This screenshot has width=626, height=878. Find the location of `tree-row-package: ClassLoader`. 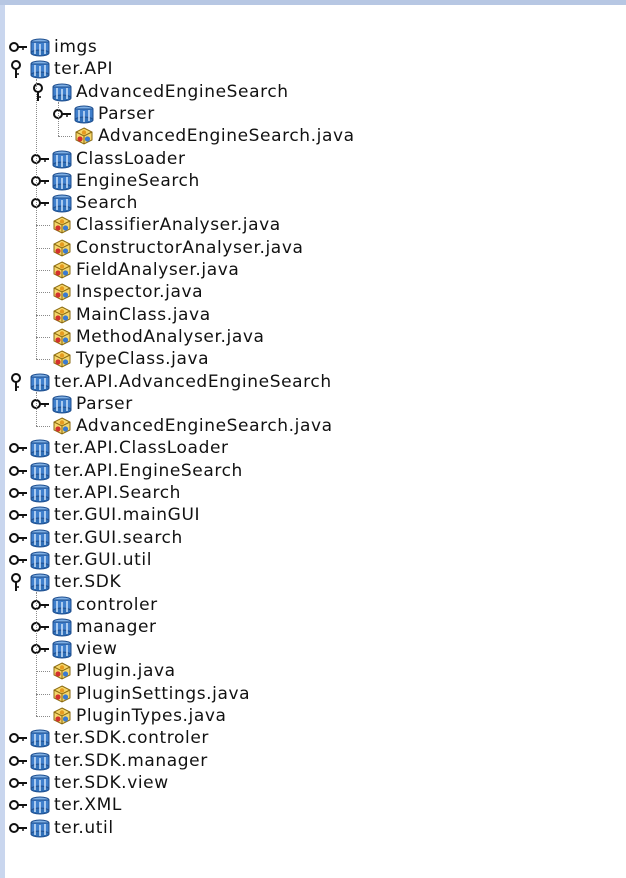

tree-row-package: ClassLoader is located at coordinates (108, 159).